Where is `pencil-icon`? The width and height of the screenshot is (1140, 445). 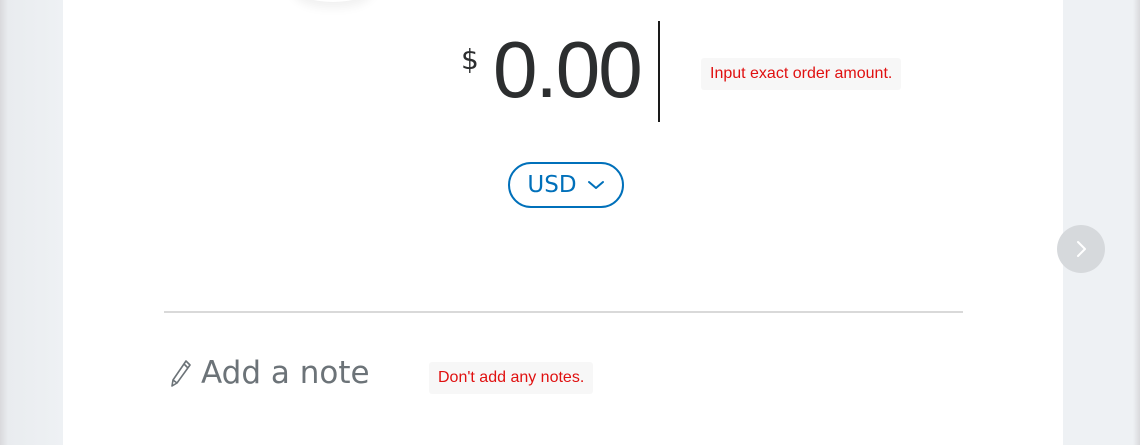 pencil-icon is located at coordinates (181, 373).